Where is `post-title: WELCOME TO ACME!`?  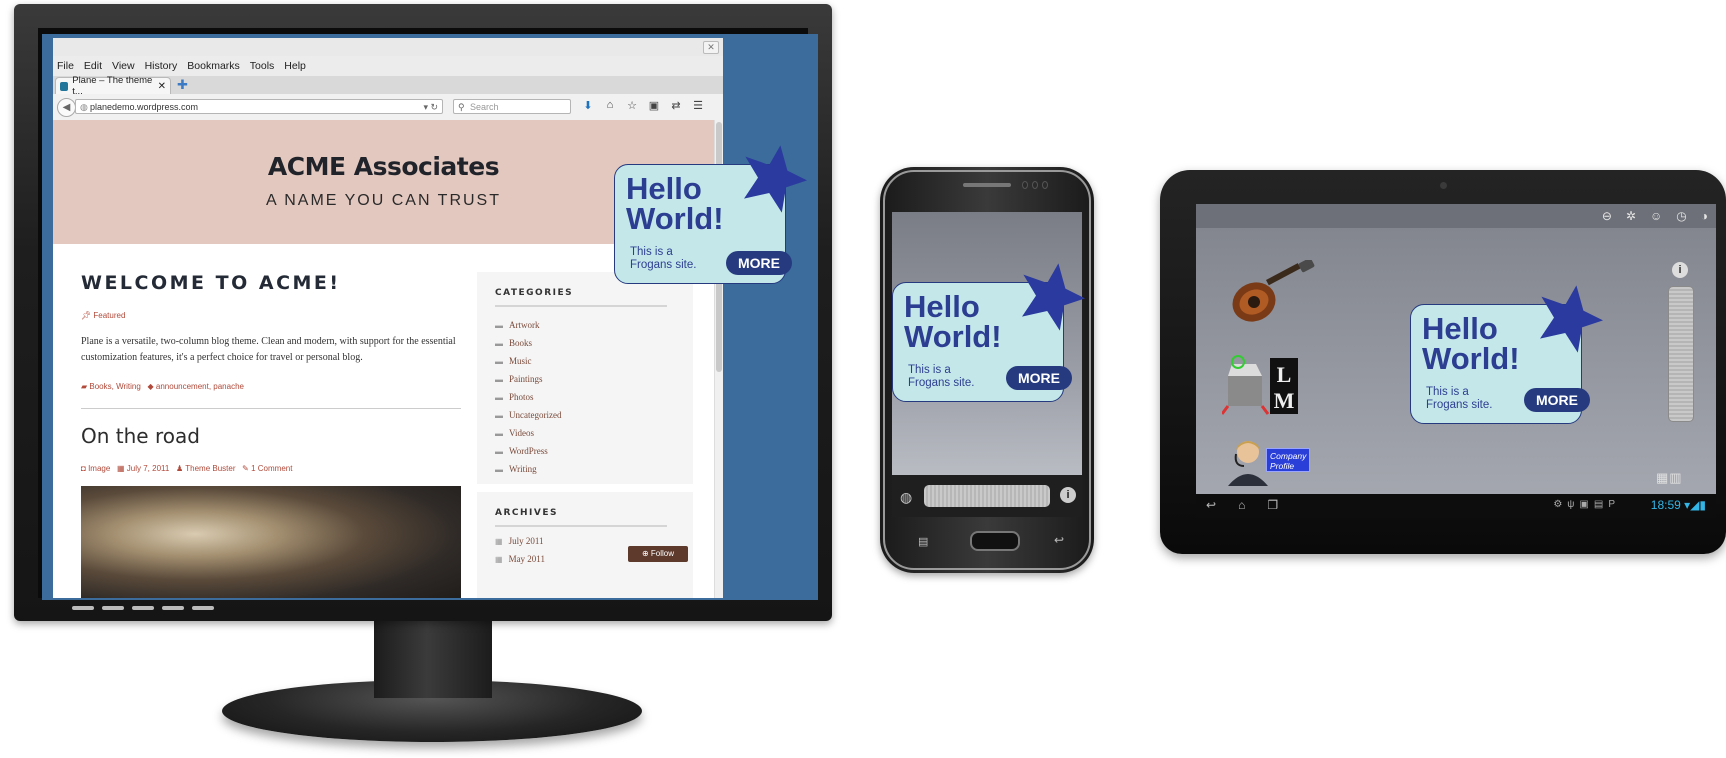 post-title: WELCOME TO ACME! is located at coordinates (211, 283).